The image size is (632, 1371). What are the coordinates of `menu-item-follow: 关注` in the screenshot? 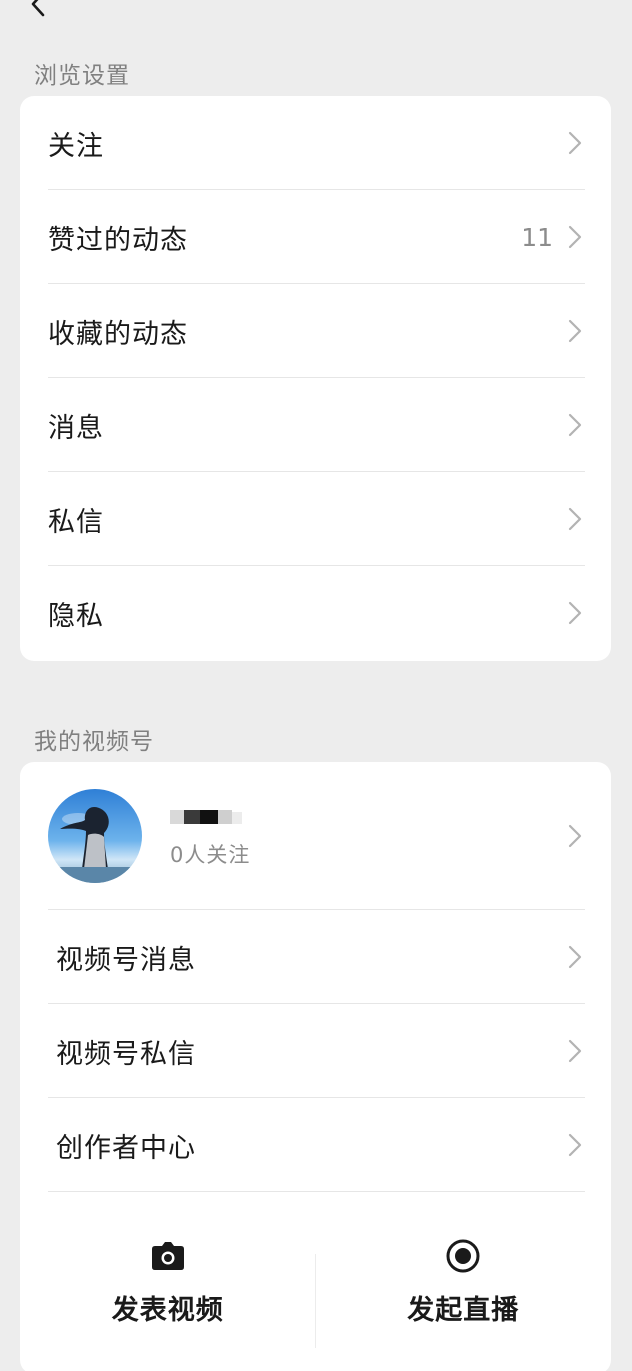 It's located at (315, 143).